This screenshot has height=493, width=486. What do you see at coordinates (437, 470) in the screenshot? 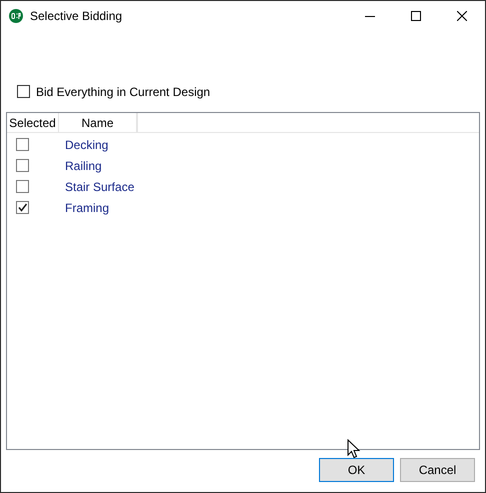
I see `cancel-button: Cancel` at bounding box center [437, 470].